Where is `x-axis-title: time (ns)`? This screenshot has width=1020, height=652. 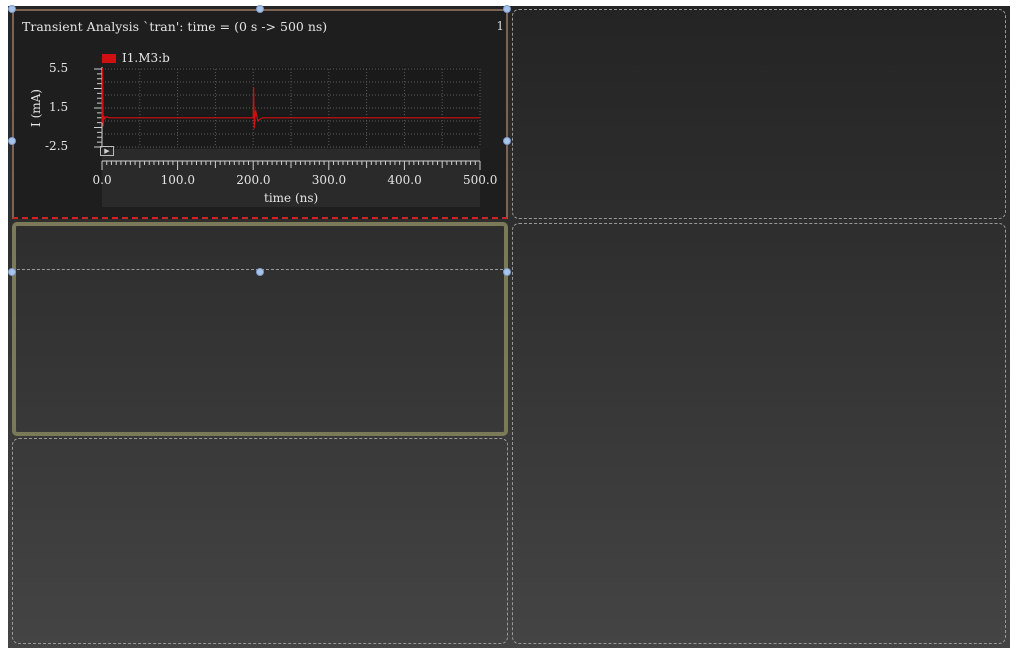 x-axis-title: time (ns) is located at coordinates (291, 198).